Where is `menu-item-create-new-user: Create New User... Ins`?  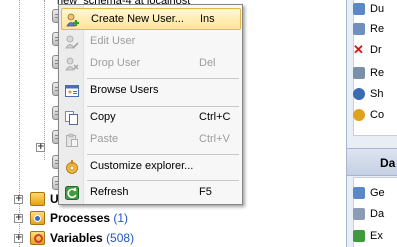
menu-item-create-new-user: Create New User... Ins is located at coordinates (151, 19).